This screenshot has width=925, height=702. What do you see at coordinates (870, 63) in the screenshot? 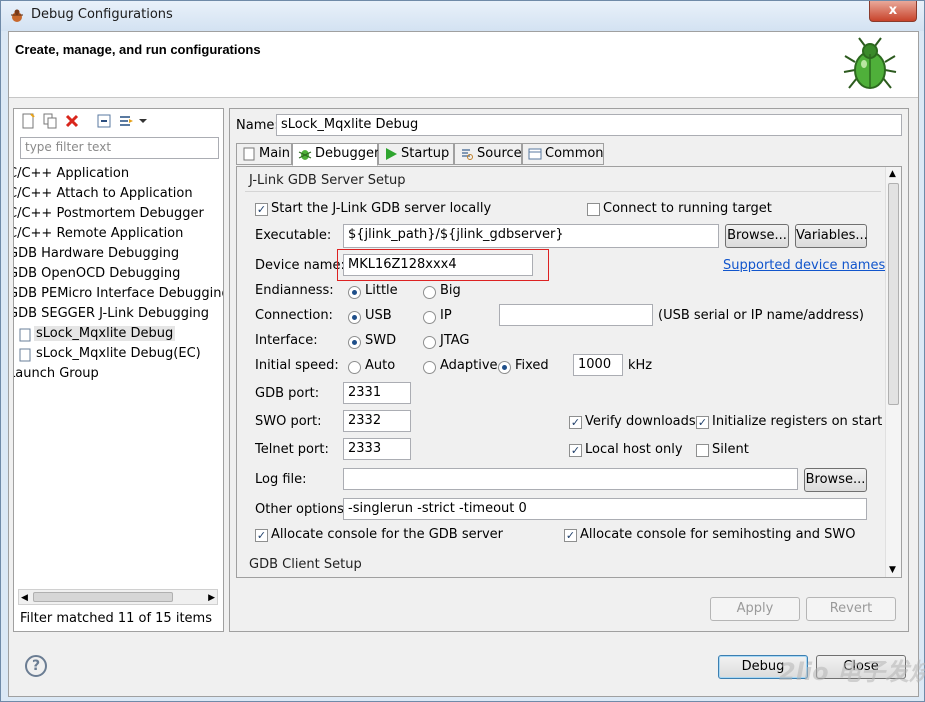
I see `debug-bug-icon` at bounding box center [870, 63].